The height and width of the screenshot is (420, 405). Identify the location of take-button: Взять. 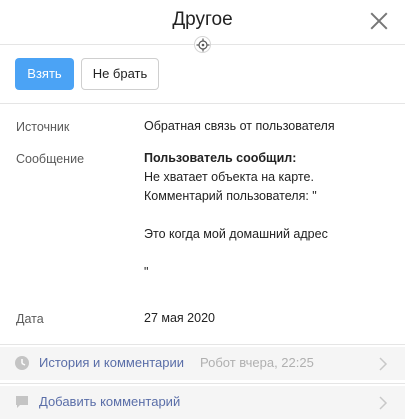
(44, 74).